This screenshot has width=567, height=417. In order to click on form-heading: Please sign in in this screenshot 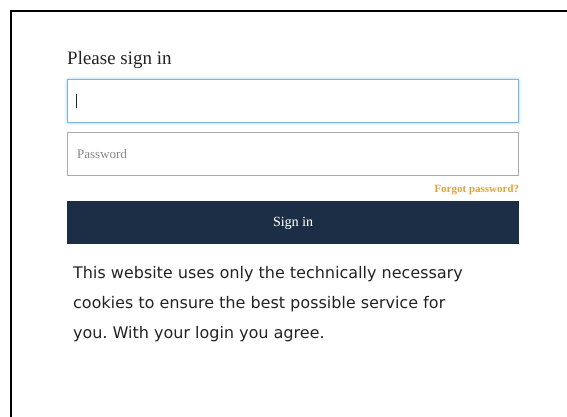, I will do `click(119, 59)`.